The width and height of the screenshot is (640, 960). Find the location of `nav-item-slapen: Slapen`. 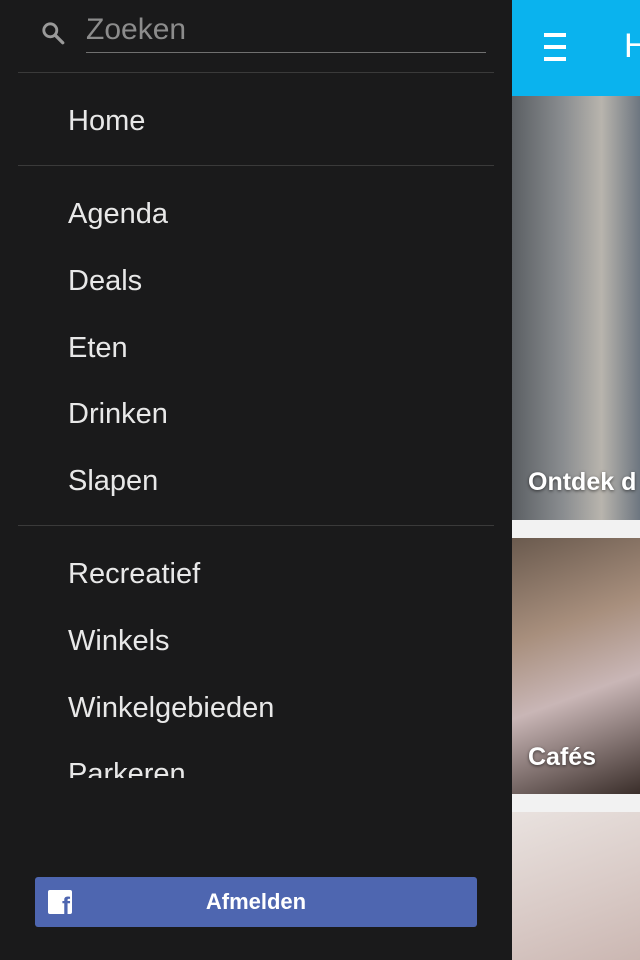

nav-item-slapen: Slapen is located at coordinates (256, 481).